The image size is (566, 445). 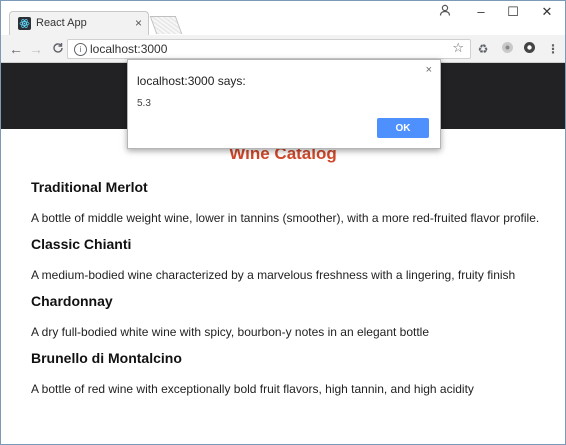 I want to click on back-button: ←, so click(x=16, y=49).